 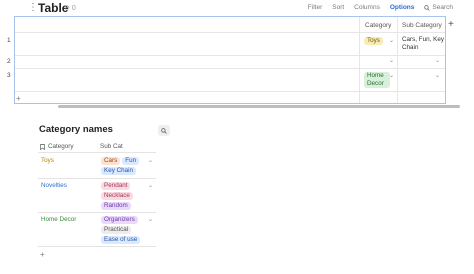 I want to click on category-names-title: Category names, so click(x=76, y=129).